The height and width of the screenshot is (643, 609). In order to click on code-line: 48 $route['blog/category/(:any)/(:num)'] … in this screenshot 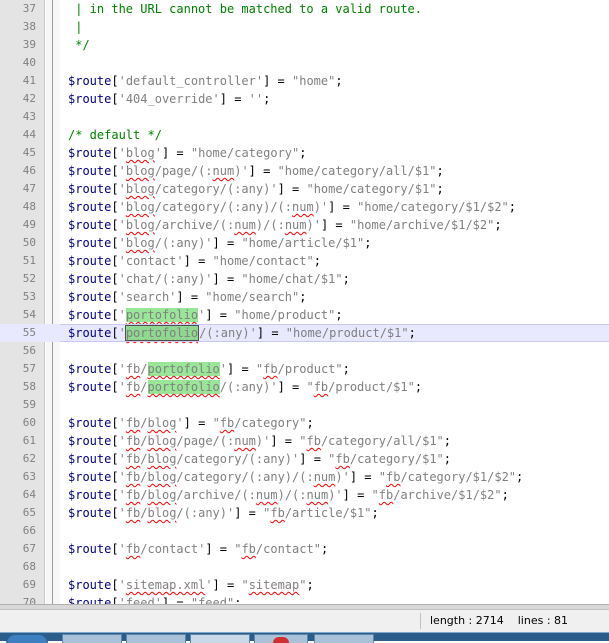, I will do `click(304, 207)`.